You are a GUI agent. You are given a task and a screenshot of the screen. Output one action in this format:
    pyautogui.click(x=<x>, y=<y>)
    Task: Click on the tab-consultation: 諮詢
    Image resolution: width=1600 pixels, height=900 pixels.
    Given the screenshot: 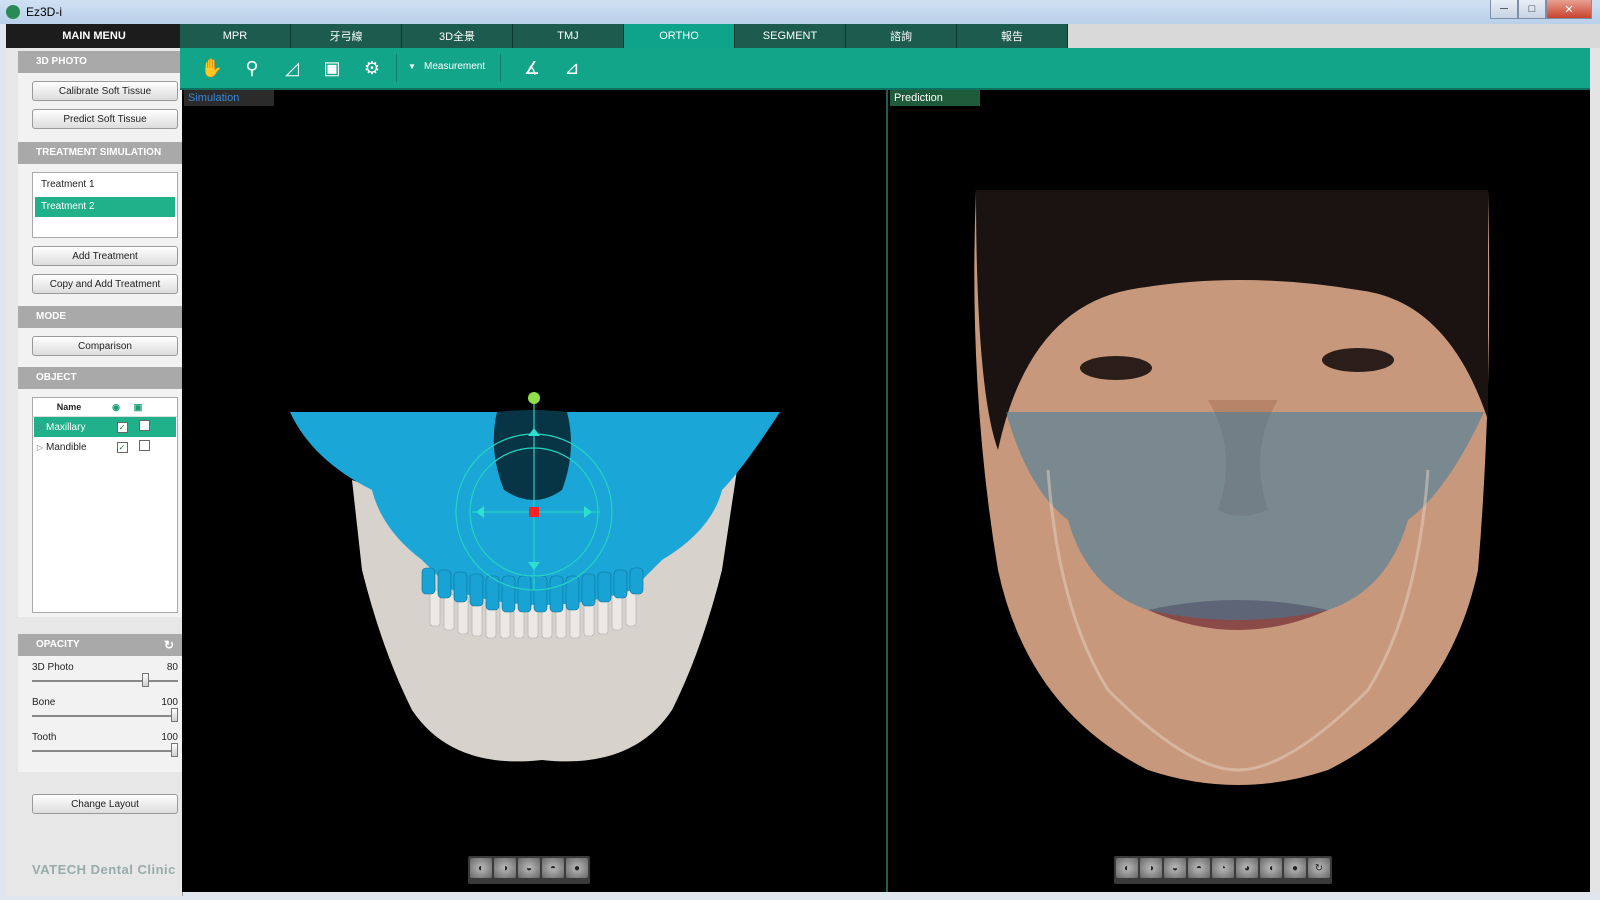 What is the action you would take?
    pyautogui.click(x=901, y=36)
    